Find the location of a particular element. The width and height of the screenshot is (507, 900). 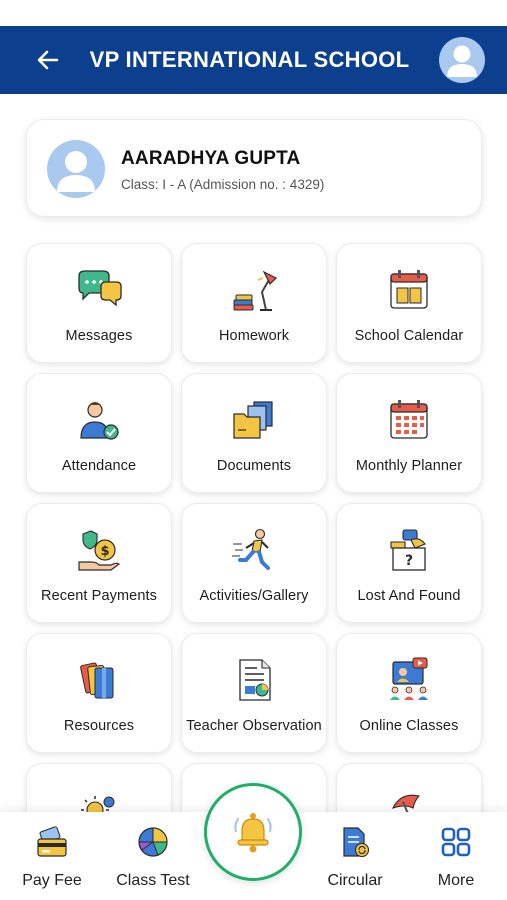

grid-icon is located at coordinates (456, 842).